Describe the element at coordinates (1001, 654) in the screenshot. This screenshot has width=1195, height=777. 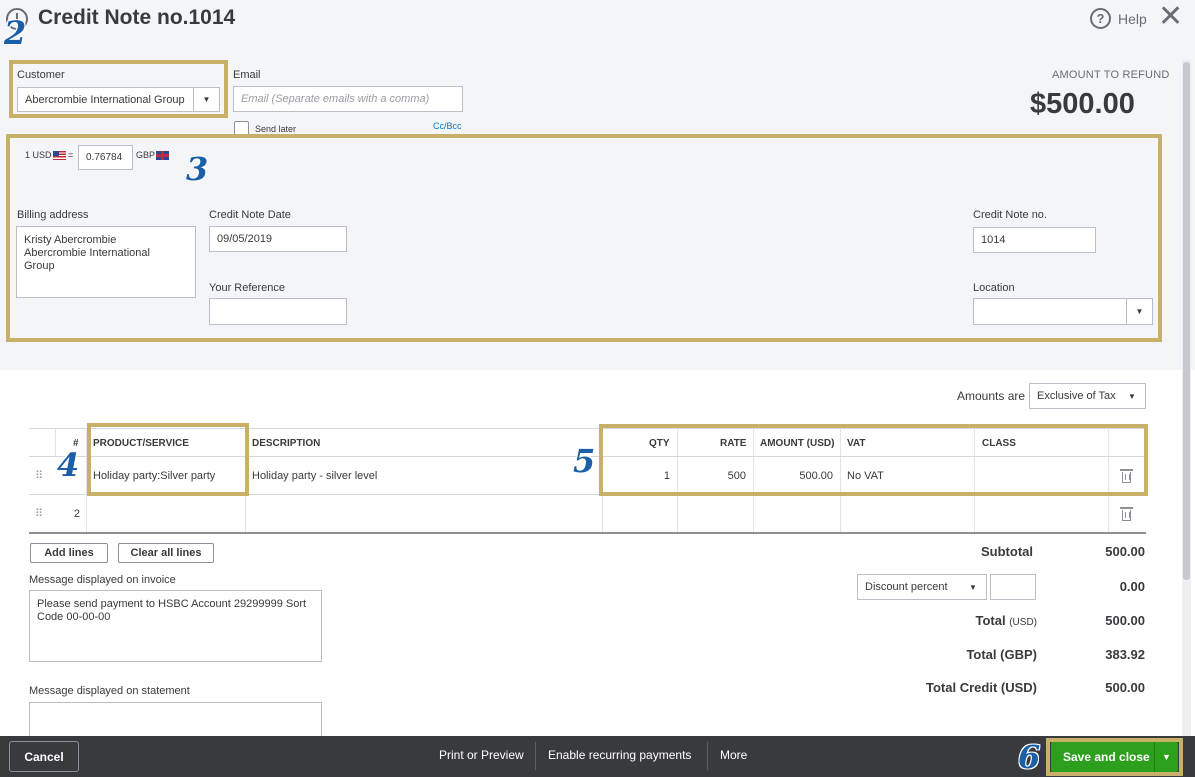
I see `total-gbp-label: Total (GBP)` at that location.